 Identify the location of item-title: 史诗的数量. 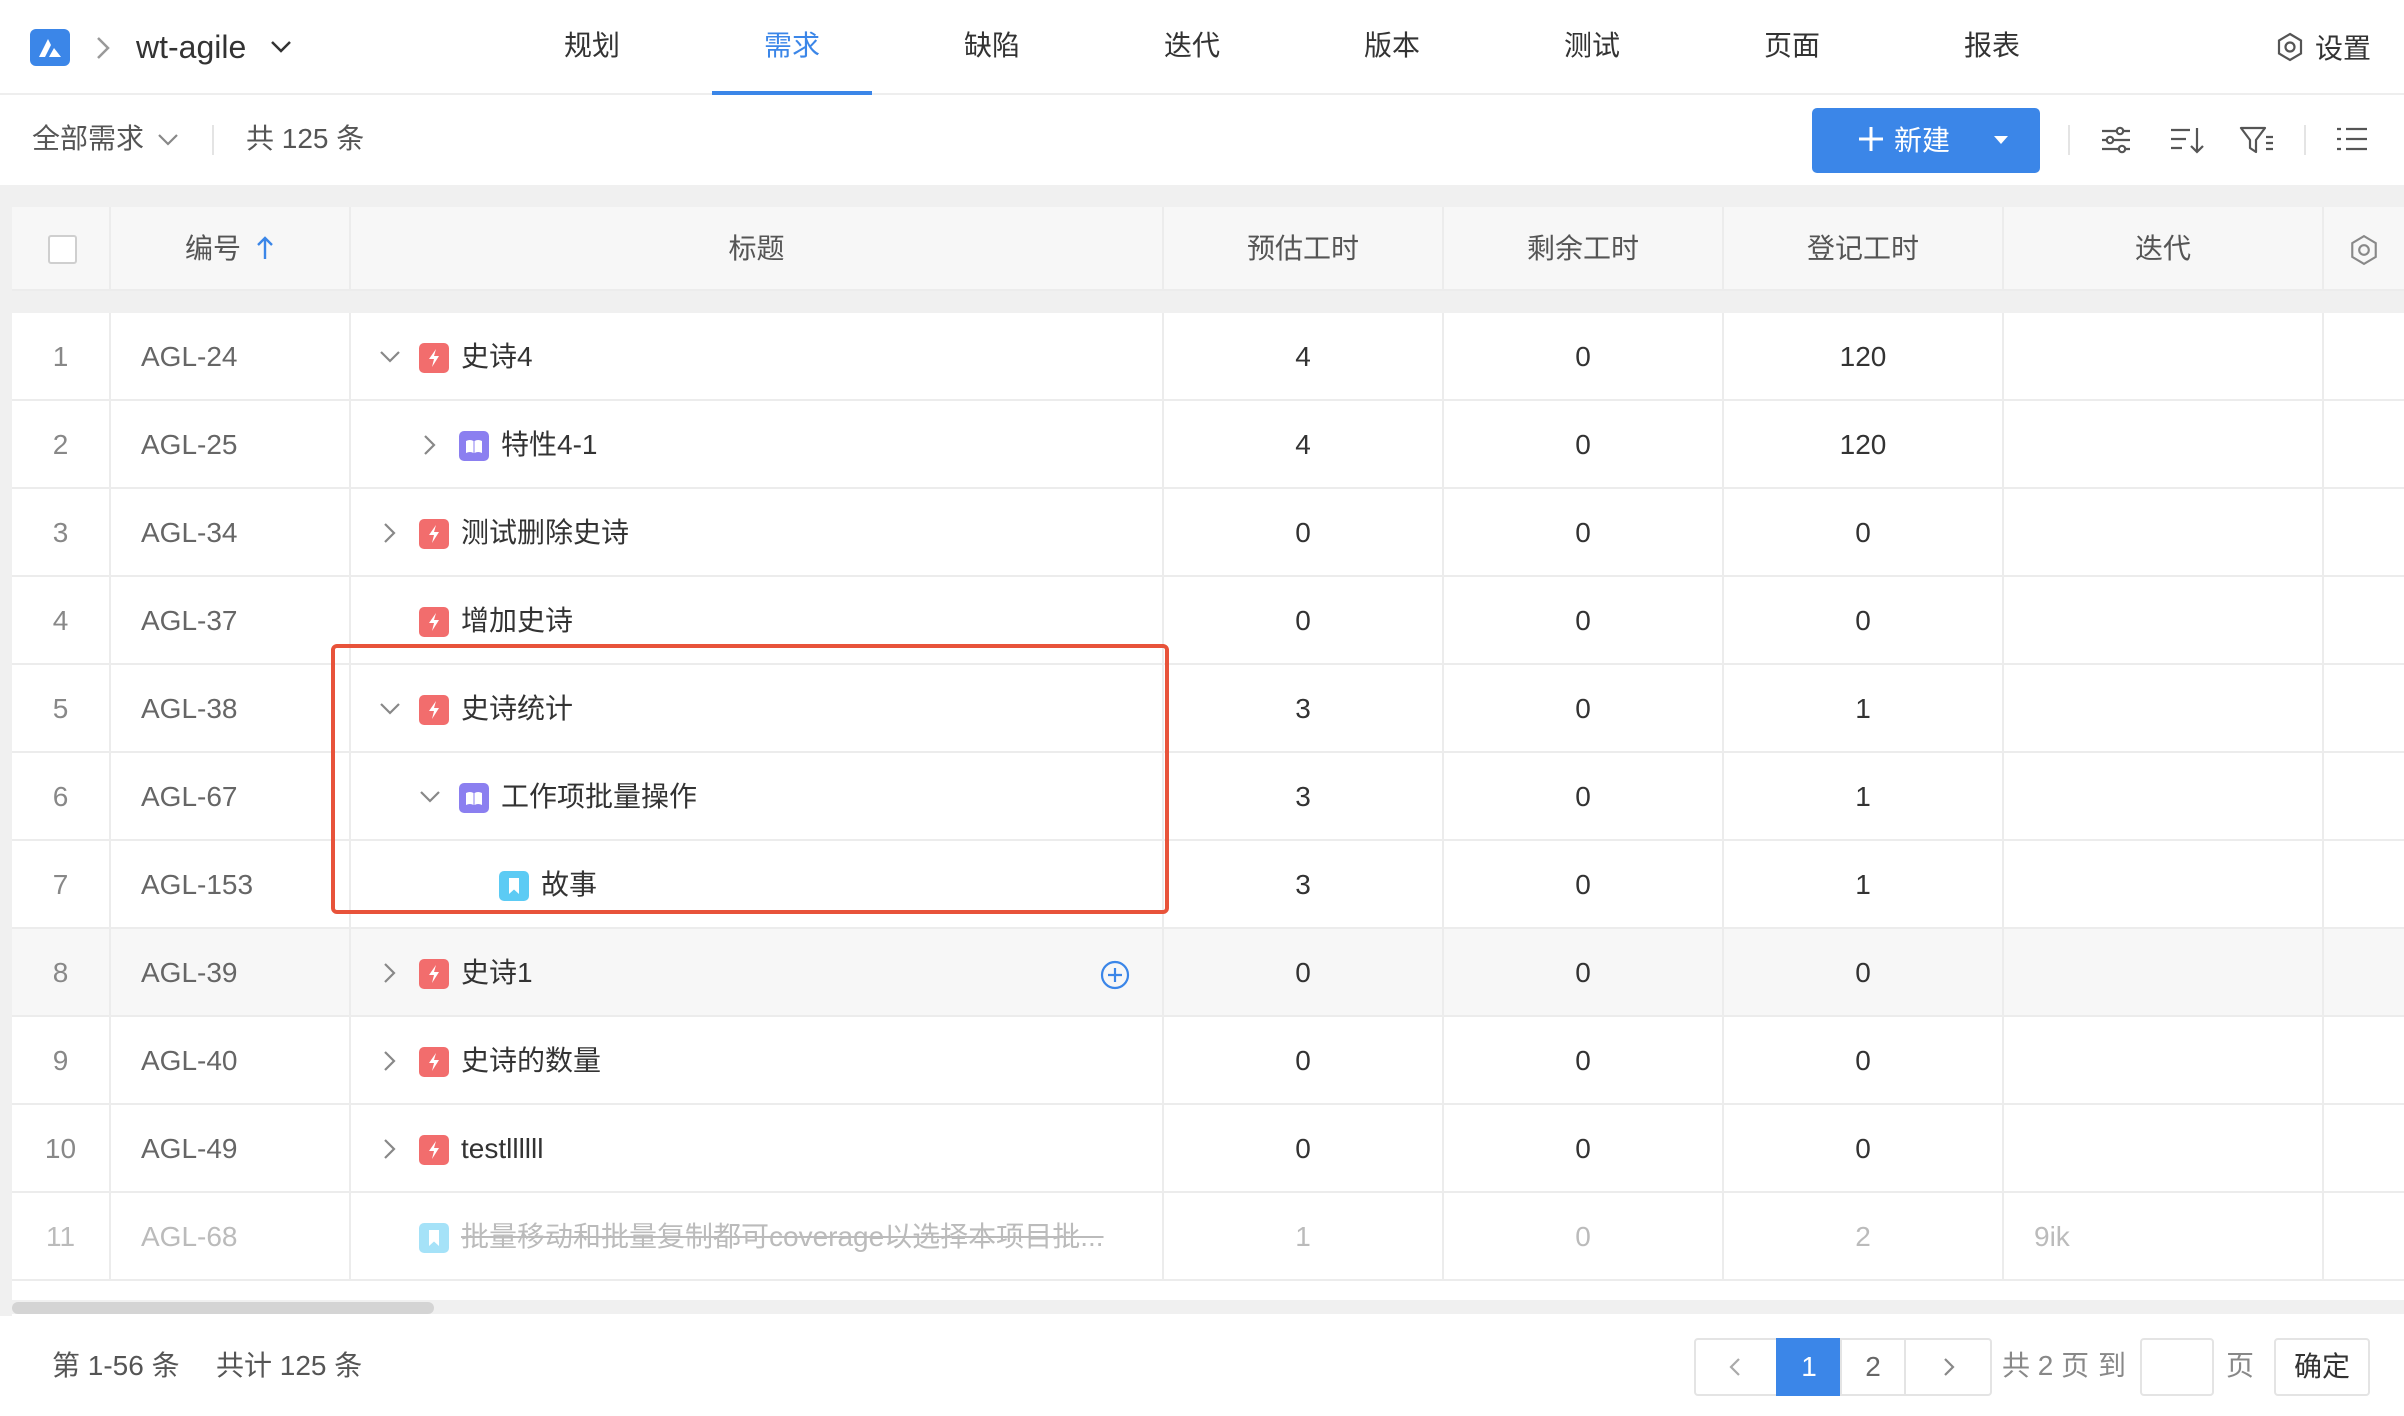
(531, 1061).